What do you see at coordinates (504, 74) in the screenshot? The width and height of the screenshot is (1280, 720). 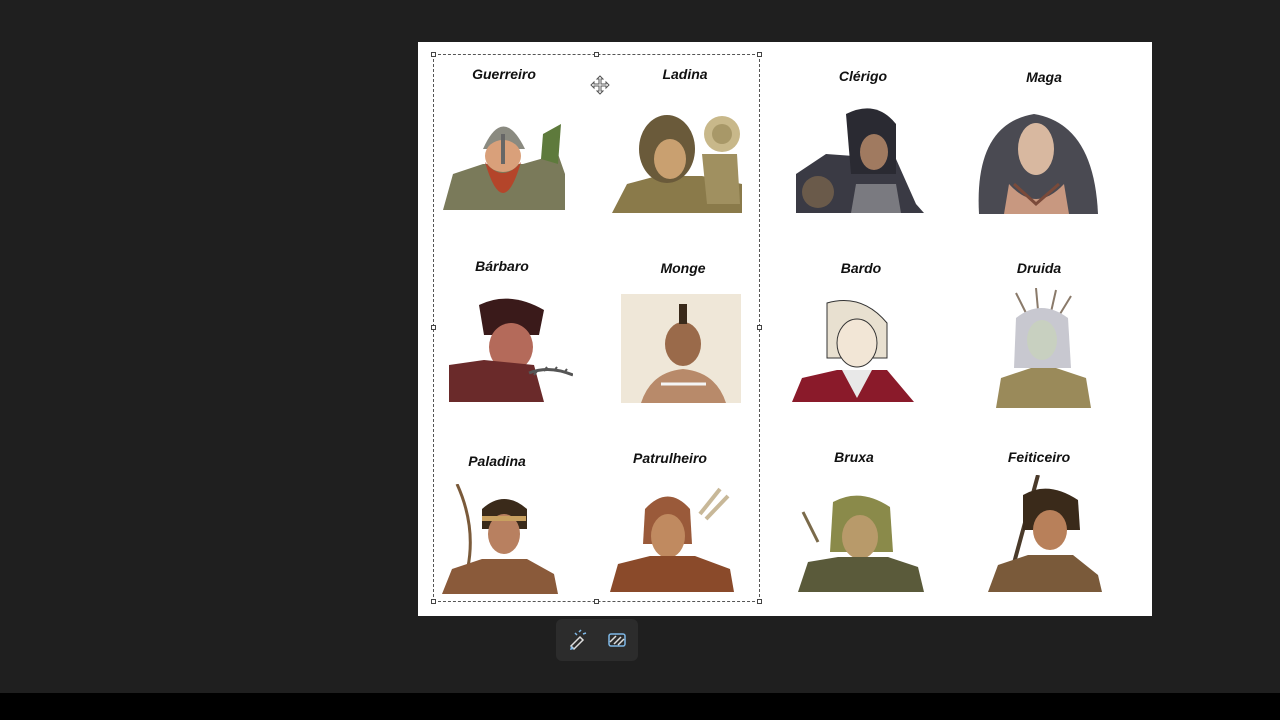 I see `label-guerreiro: Guerreiro` at bounding box center [504, 74].